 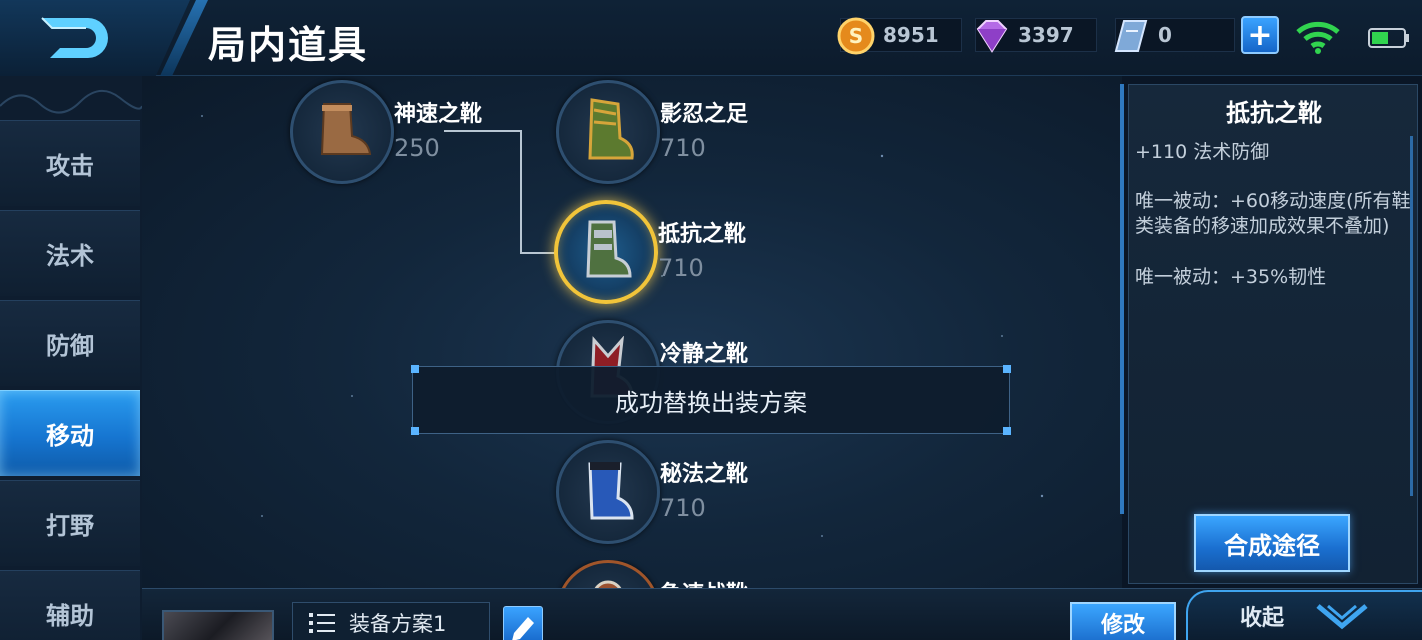 What do you see at coordinates (711, 38) in the screenshot?
I see `top-bar: 局内道具 S 8951 3397 0 +` at bounding box center [711, 38].